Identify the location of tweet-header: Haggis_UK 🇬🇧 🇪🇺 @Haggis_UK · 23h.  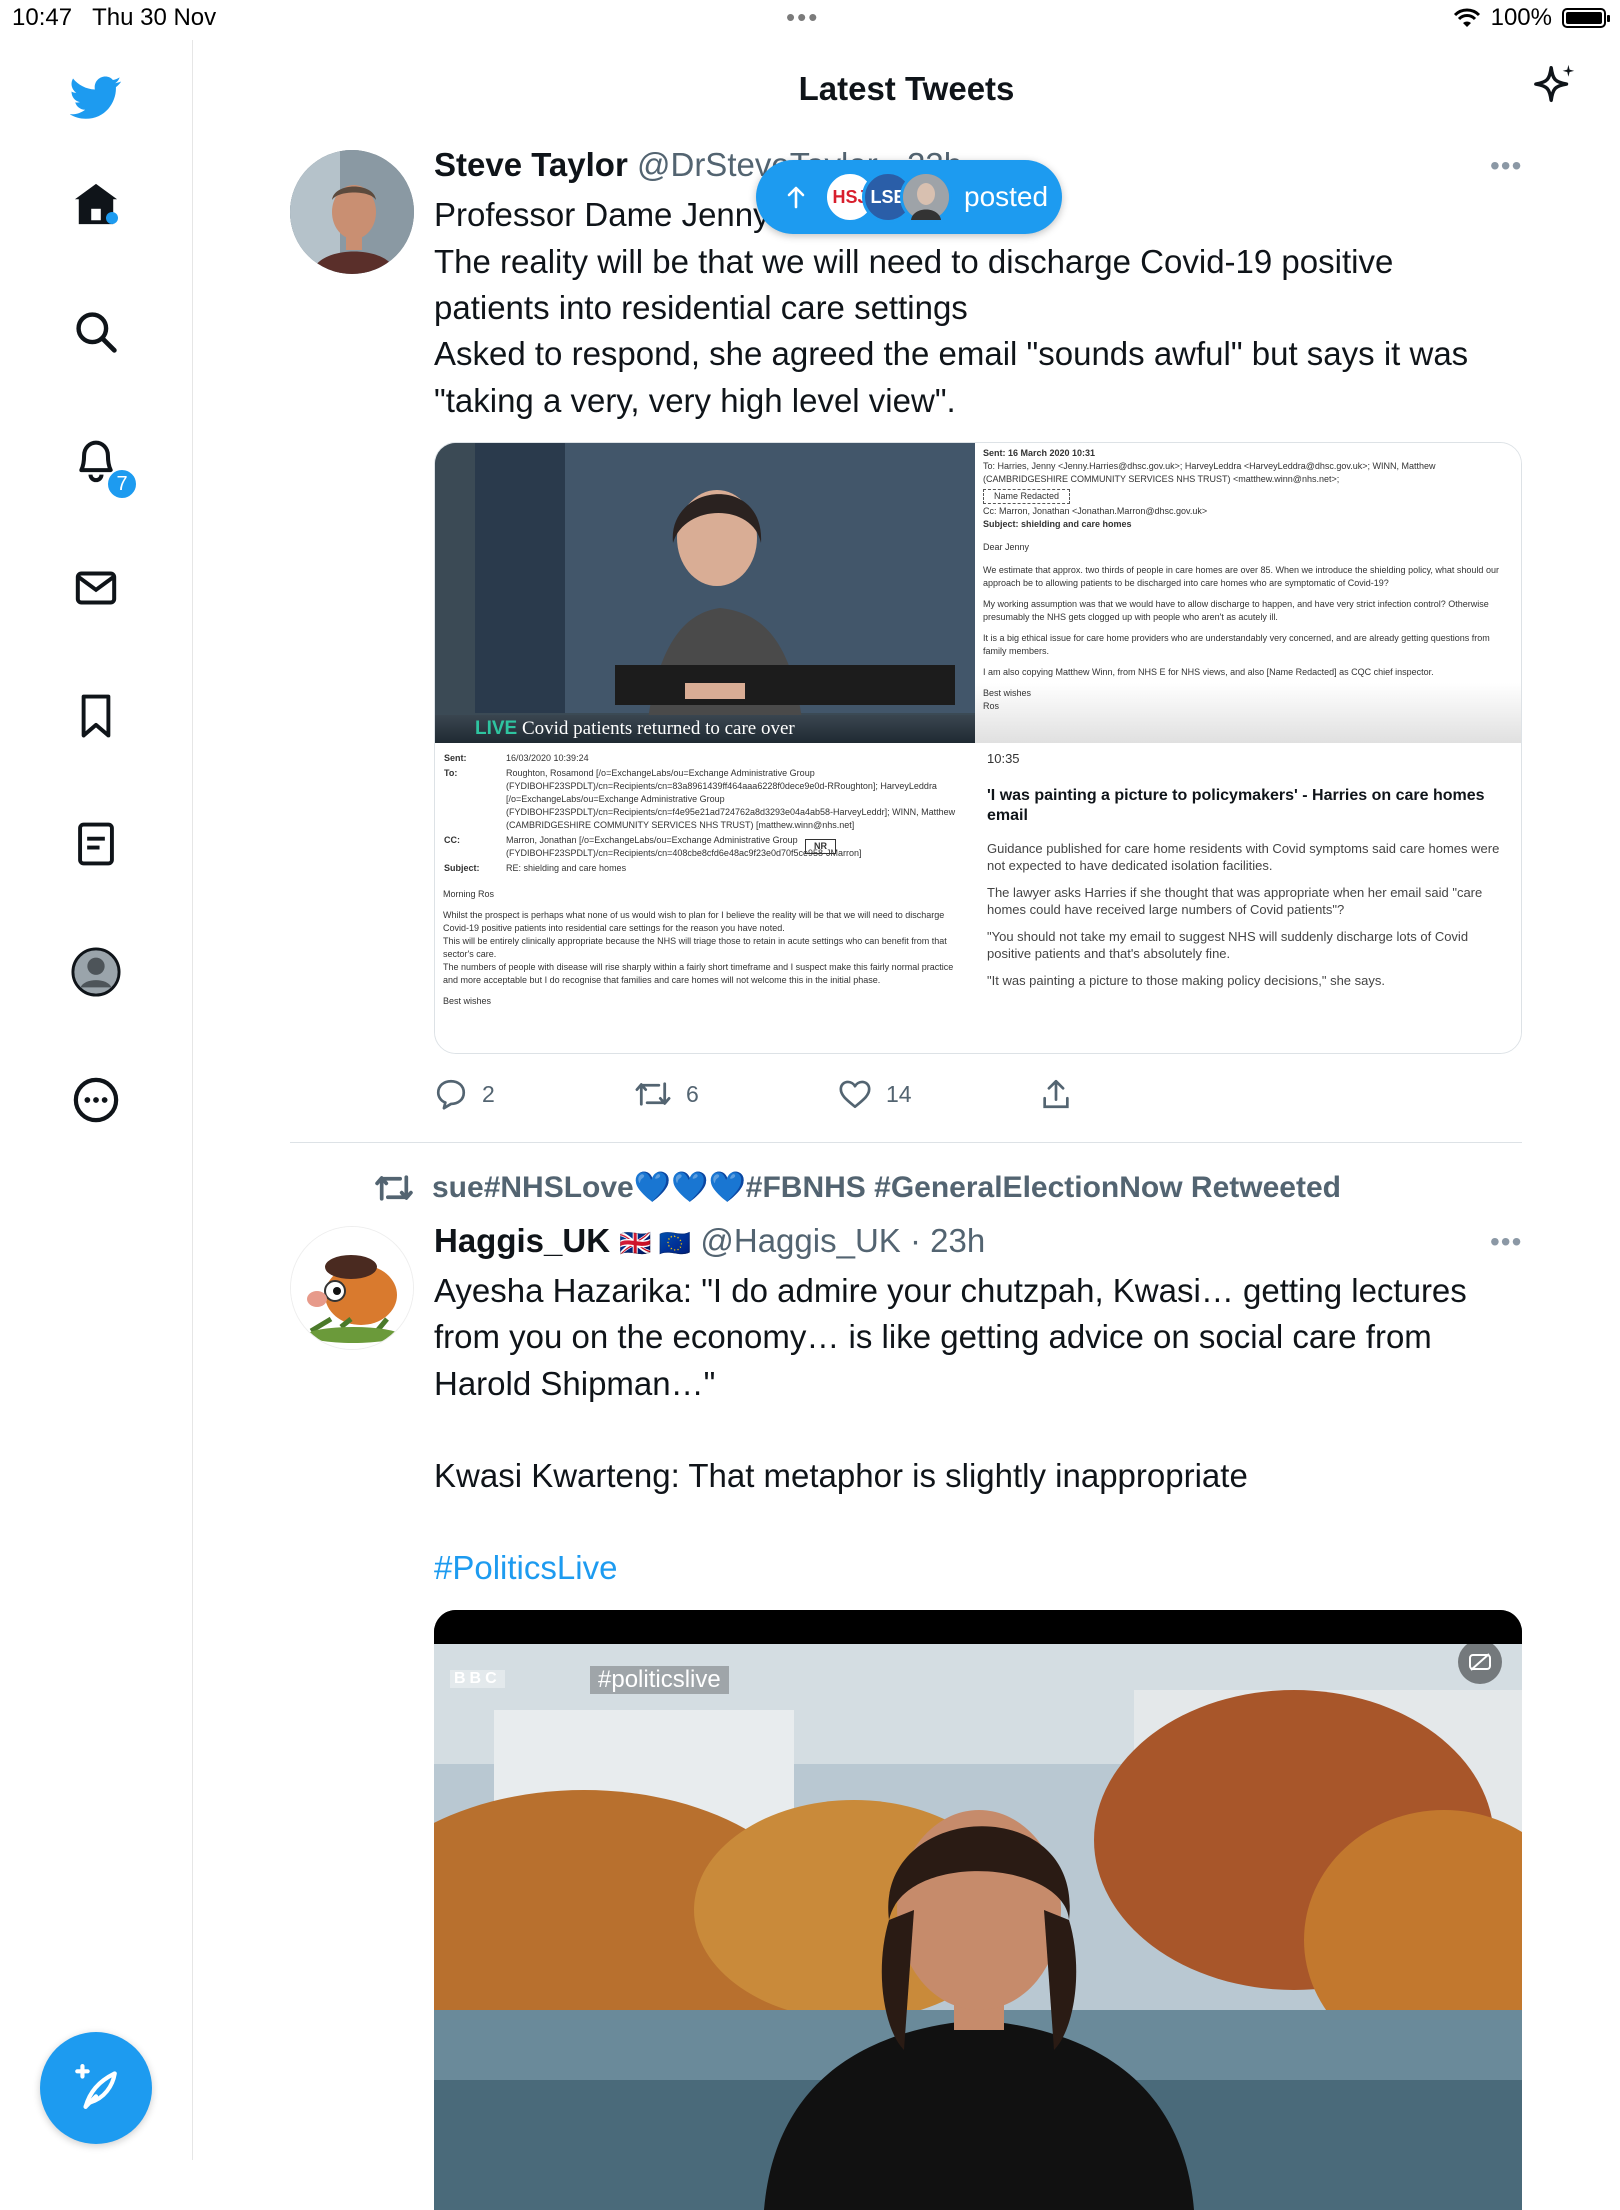
(709, 1242).